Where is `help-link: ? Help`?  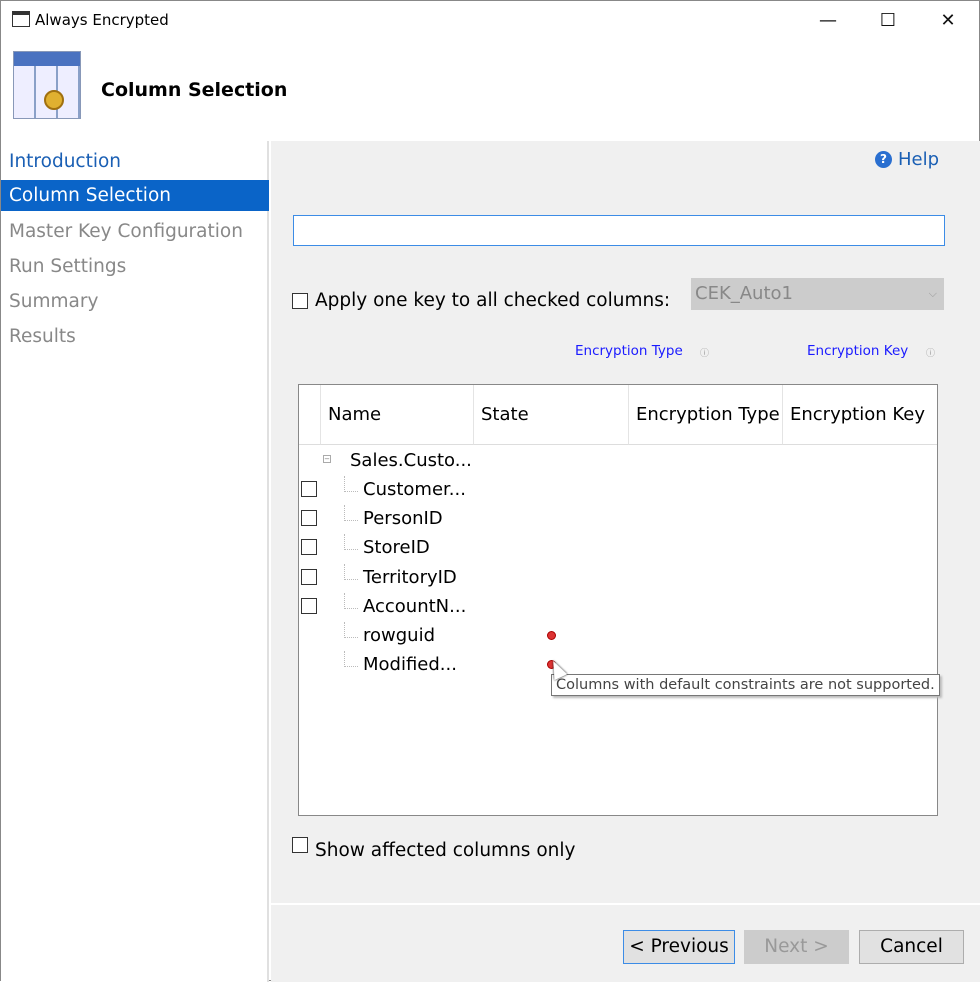
help-link: ? Help is located at coordinates (907, 159).